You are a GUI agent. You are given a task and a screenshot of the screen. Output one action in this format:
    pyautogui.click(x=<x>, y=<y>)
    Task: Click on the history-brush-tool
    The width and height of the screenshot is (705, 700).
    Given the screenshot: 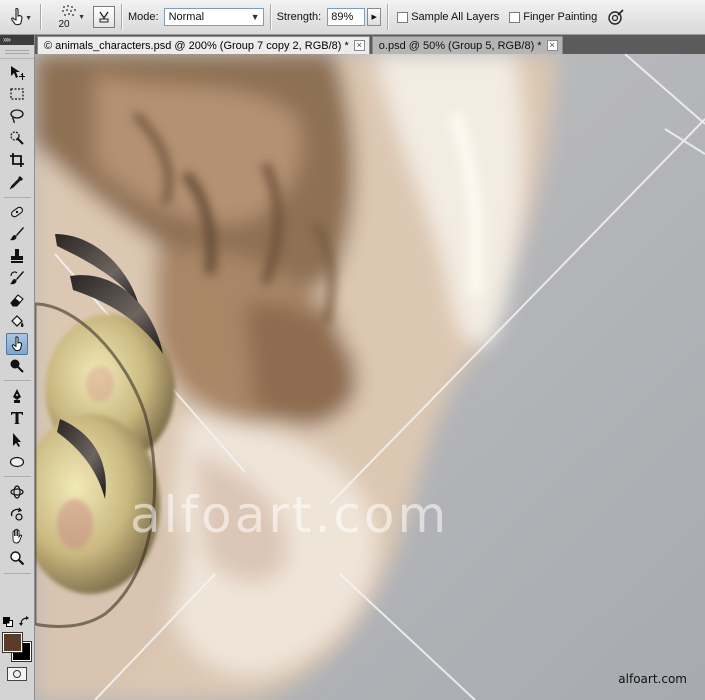 What is the action you would take?
    pyautogui.click(x=17, y=278)
    